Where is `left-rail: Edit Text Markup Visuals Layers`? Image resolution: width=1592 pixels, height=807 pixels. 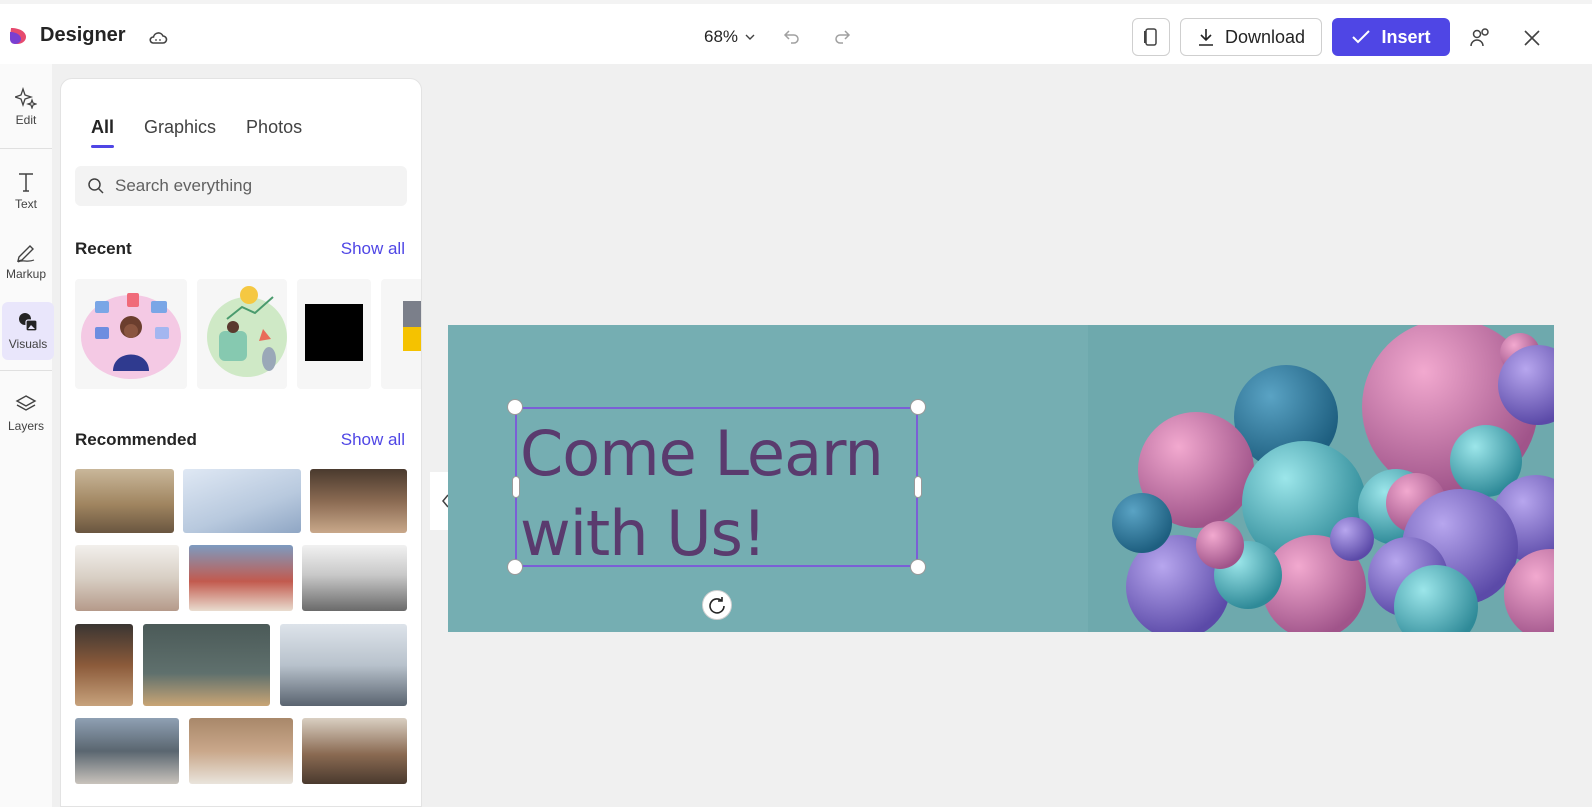
left-rail: Edit Text Markup Visuals Layers is located at coordinates (27, 435).